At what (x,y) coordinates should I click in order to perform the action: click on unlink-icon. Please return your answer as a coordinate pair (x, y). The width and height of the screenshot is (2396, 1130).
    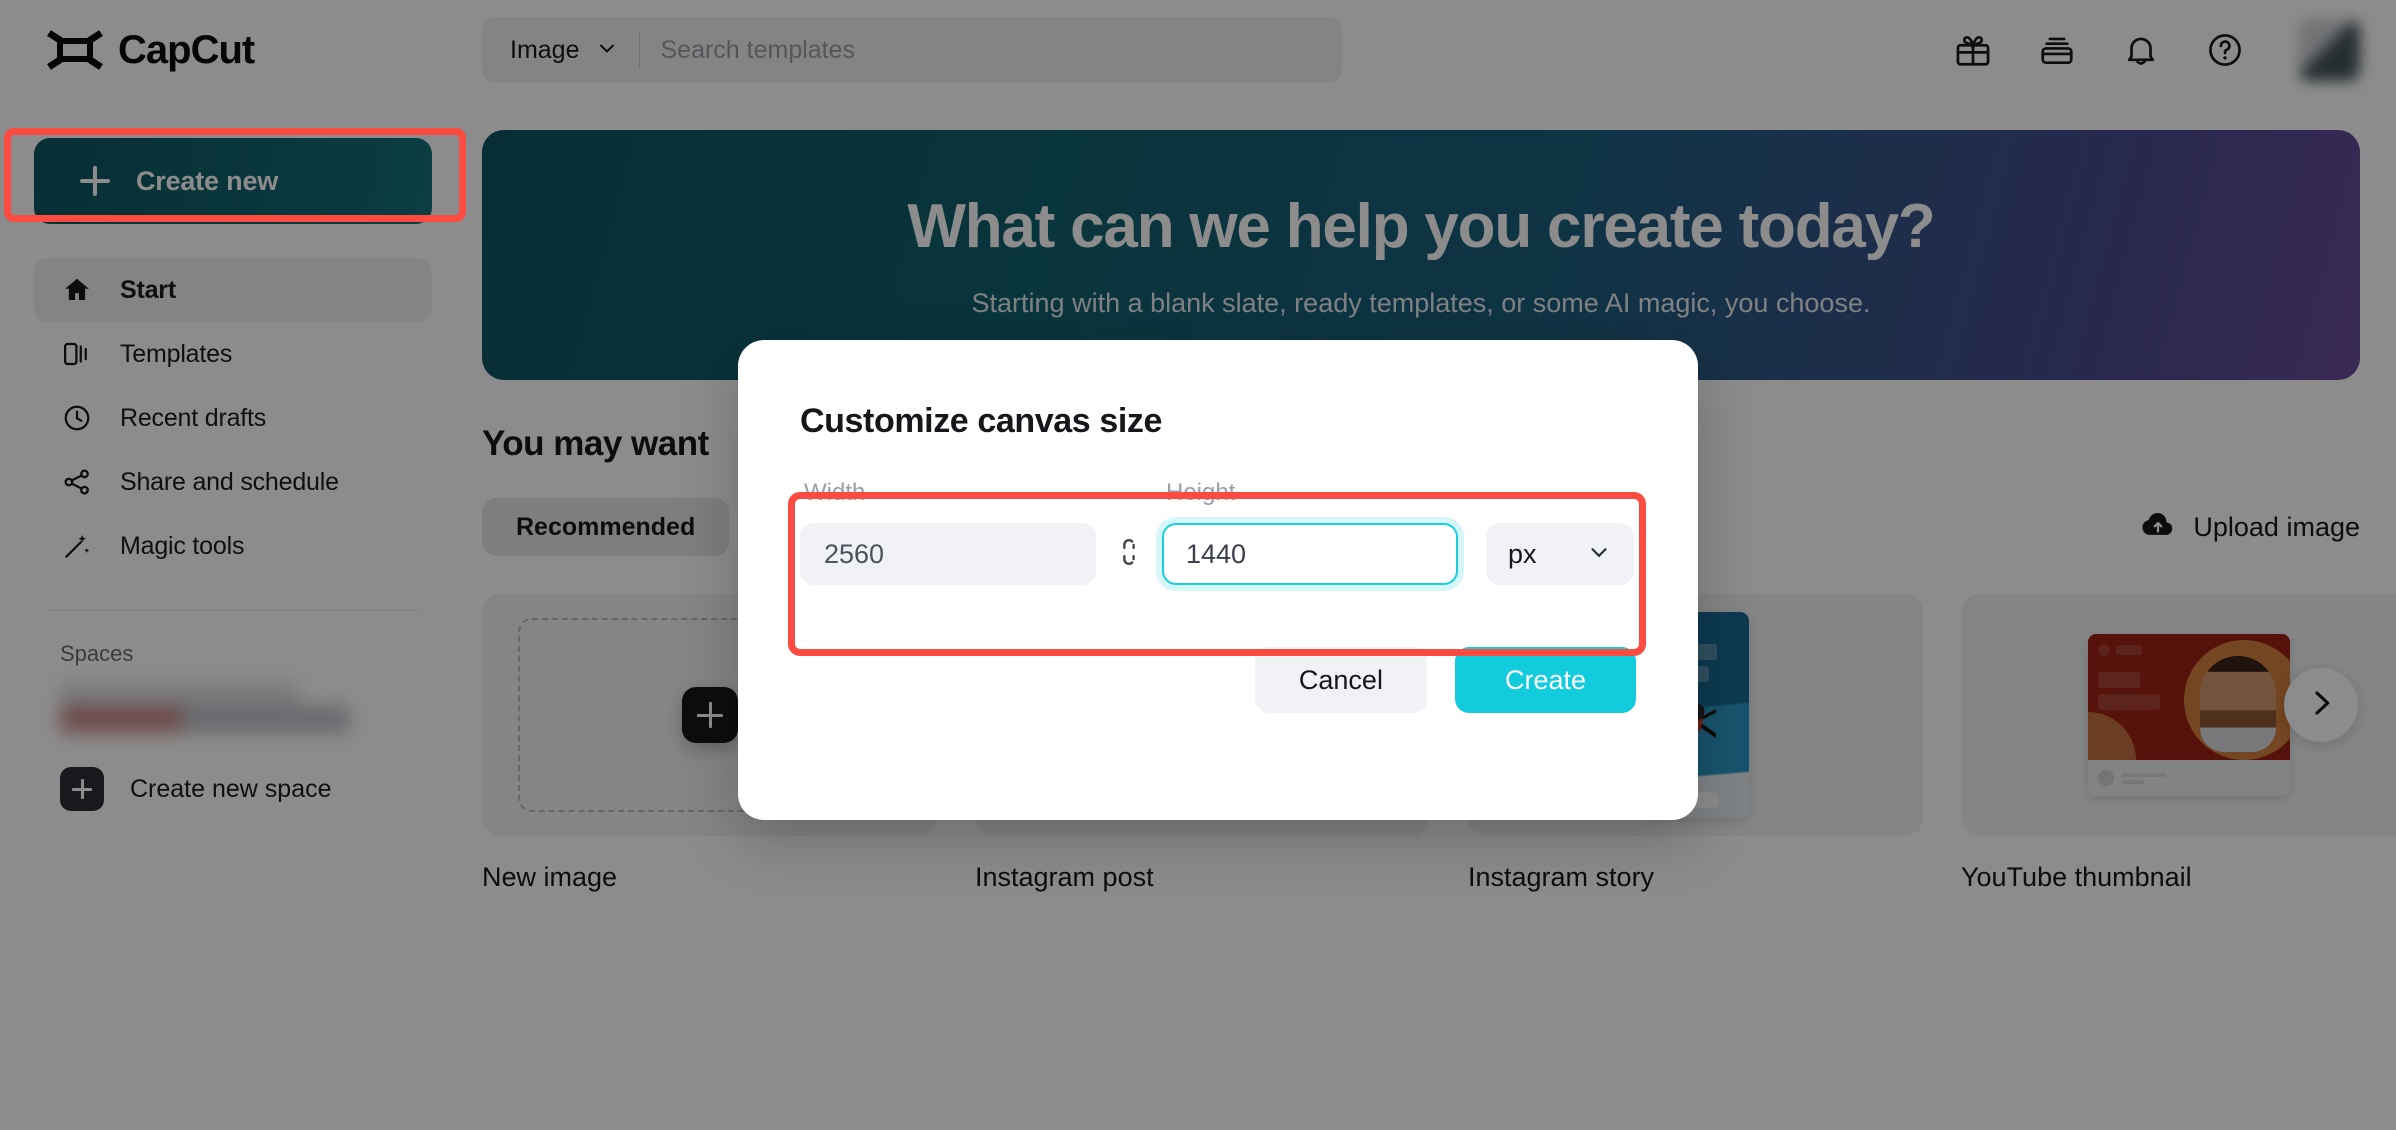
    Looking at the image, I should click on (1129, 554).